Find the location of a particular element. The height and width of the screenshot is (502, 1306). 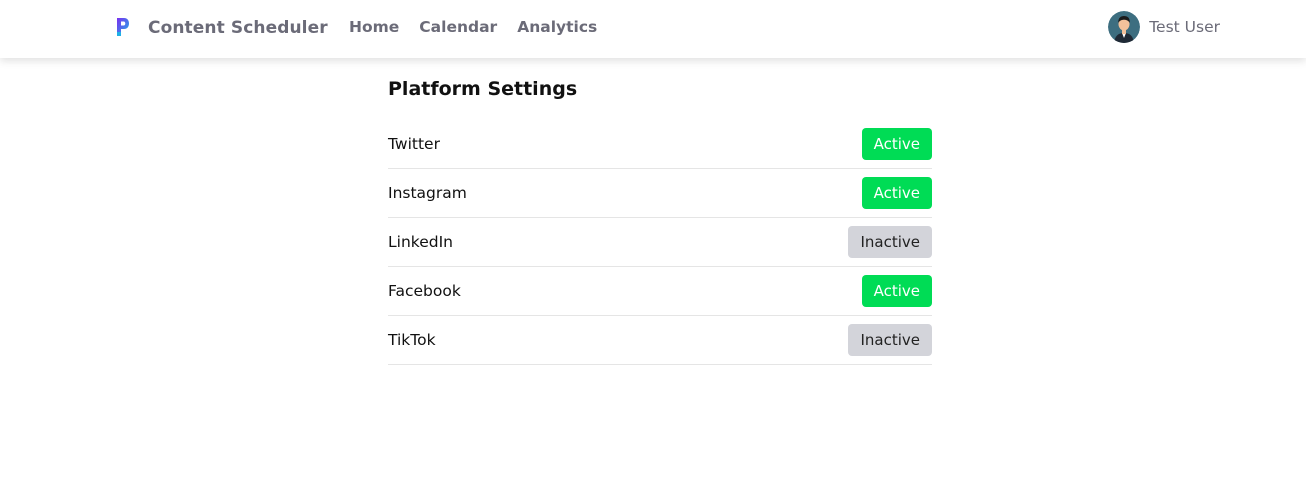

platform-row-twitter: Twitter Active is located at coordinates (660, 144).